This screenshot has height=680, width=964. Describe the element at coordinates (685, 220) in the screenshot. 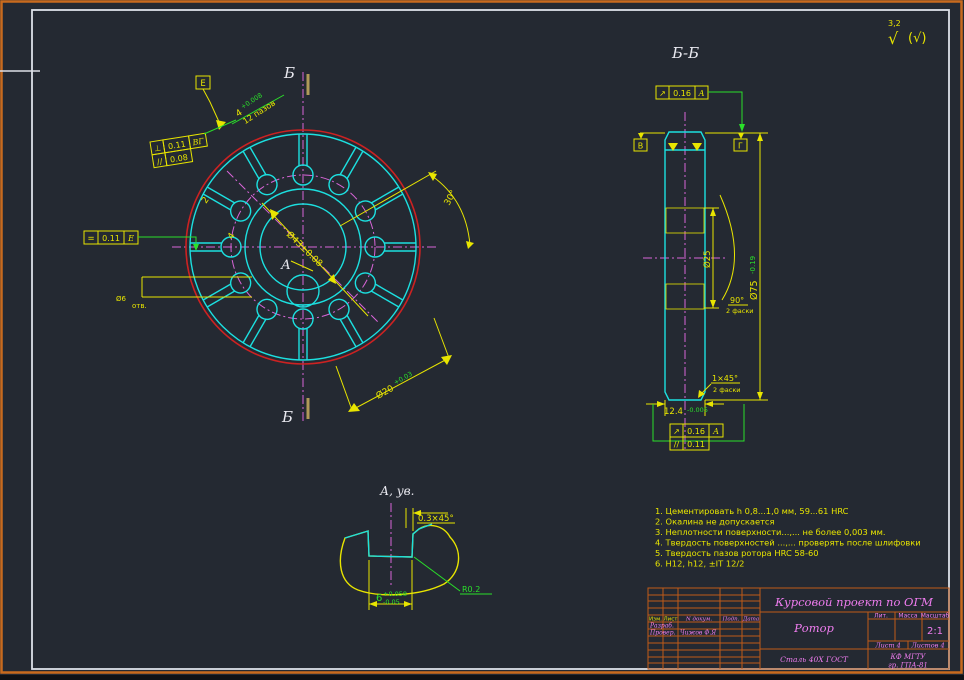

I see `hatch-band-top` at that location.